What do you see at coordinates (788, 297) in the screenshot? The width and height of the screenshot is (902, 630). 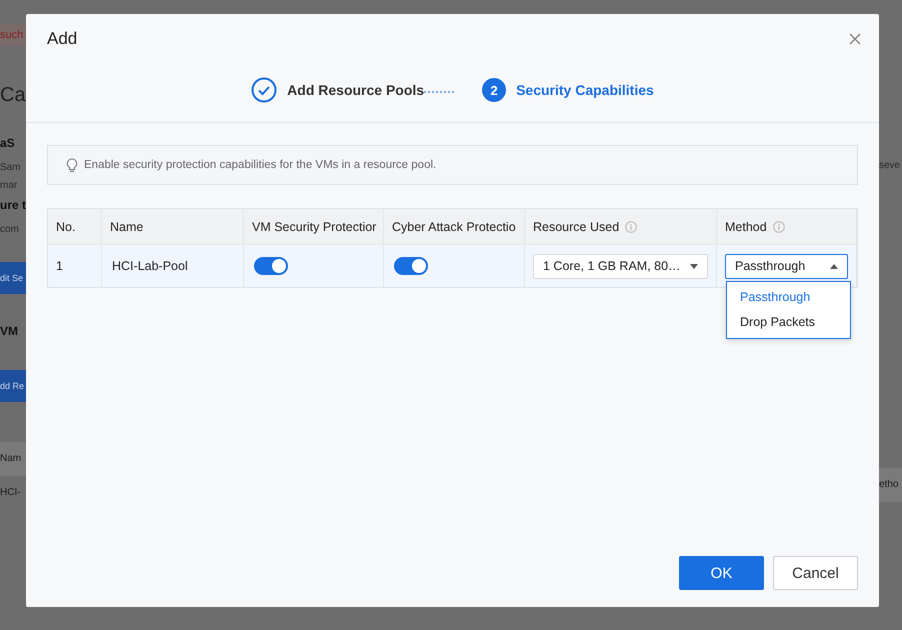 I see `menu-option: Passthrough` at bounding box center [788, 297].